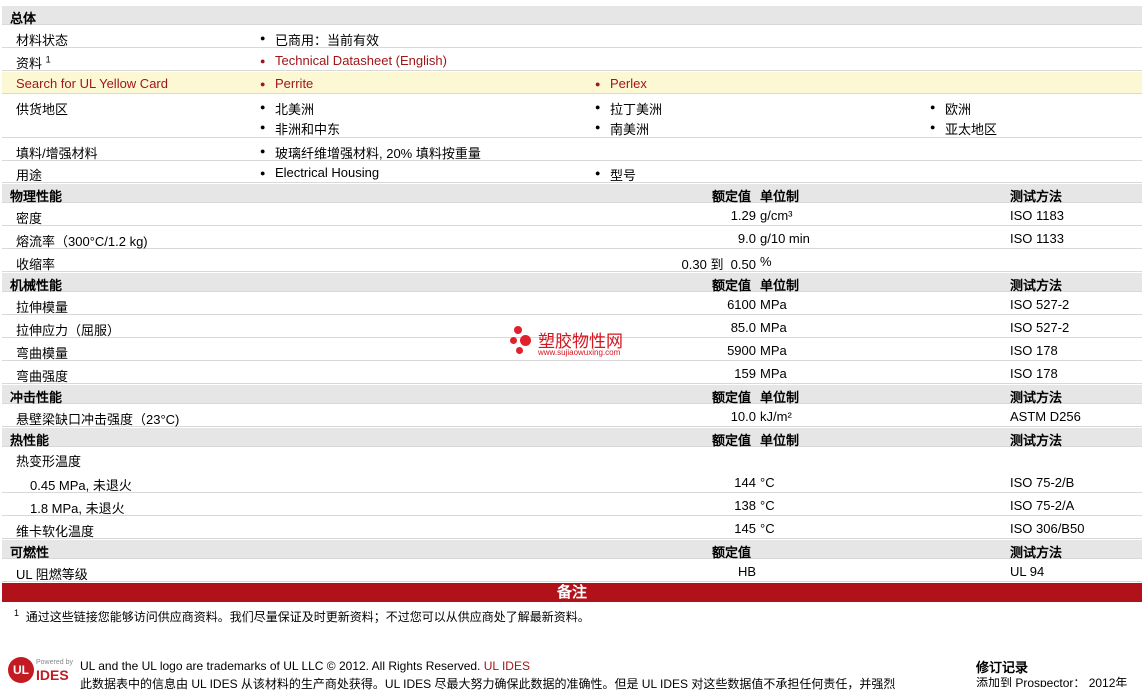  I want to click on perlex-link: Perlex, so click(621, 83).